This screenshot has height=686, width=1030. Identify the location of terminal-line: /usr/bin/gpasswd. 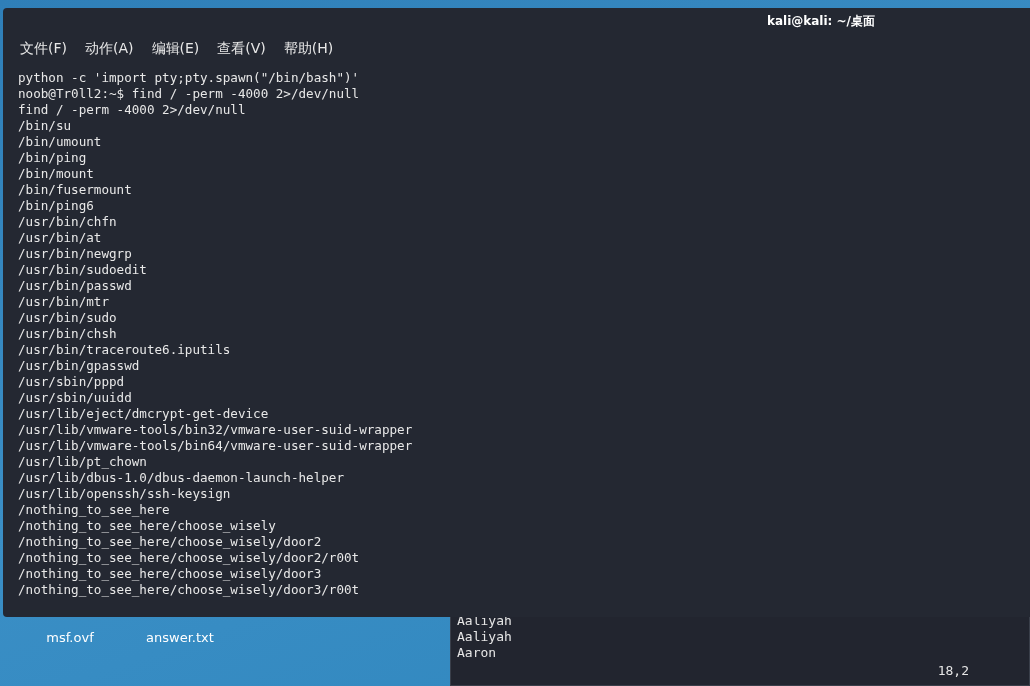
(79, 366).